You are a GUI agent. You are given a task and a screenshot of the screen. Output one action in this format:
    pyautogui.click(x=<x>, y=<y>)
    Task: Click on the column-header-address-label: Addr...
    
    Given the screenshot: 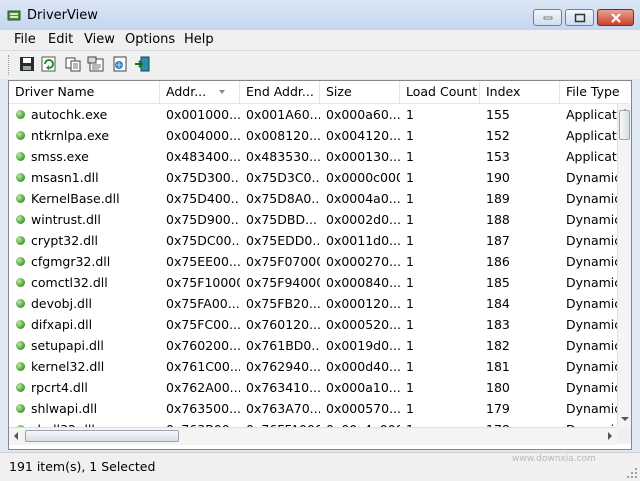 What is the action you would take?
    pyautogui.click(x=186, y=91)
    